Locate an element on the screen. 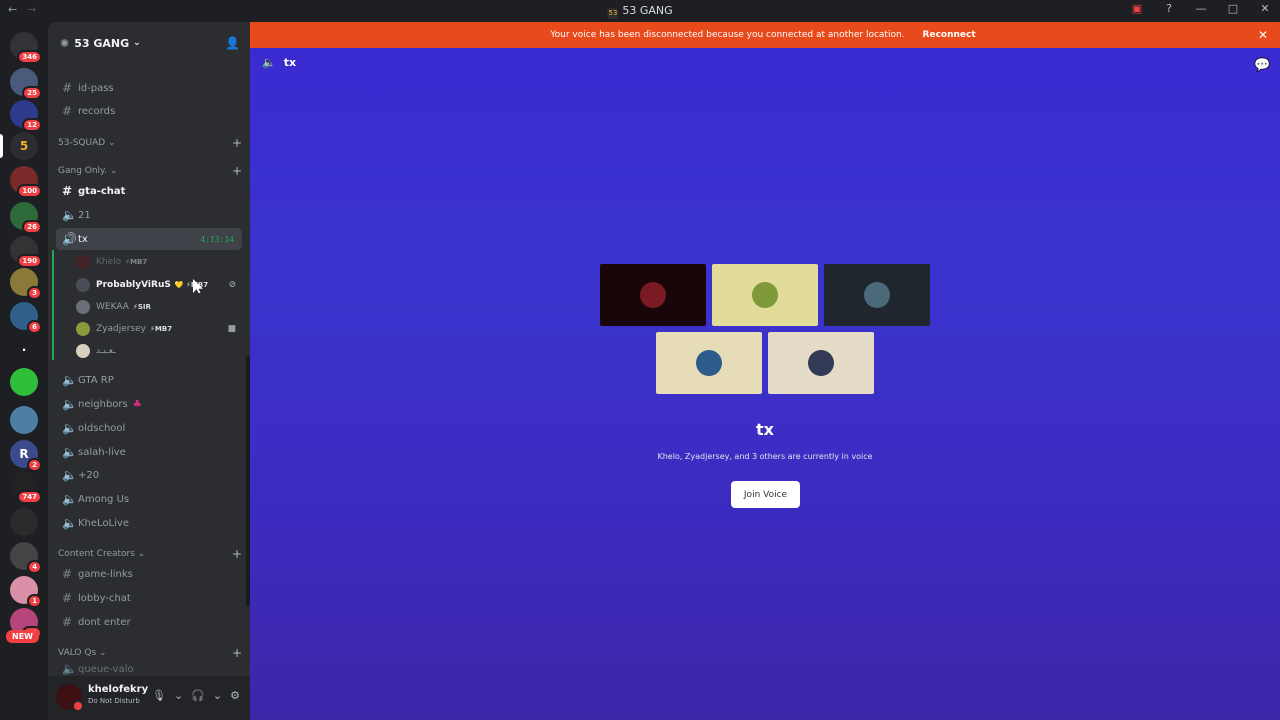 The image size is (1280, 720). category-53-squad: 53-SQUAD ⌄ + is located at coordinates (150, 143).